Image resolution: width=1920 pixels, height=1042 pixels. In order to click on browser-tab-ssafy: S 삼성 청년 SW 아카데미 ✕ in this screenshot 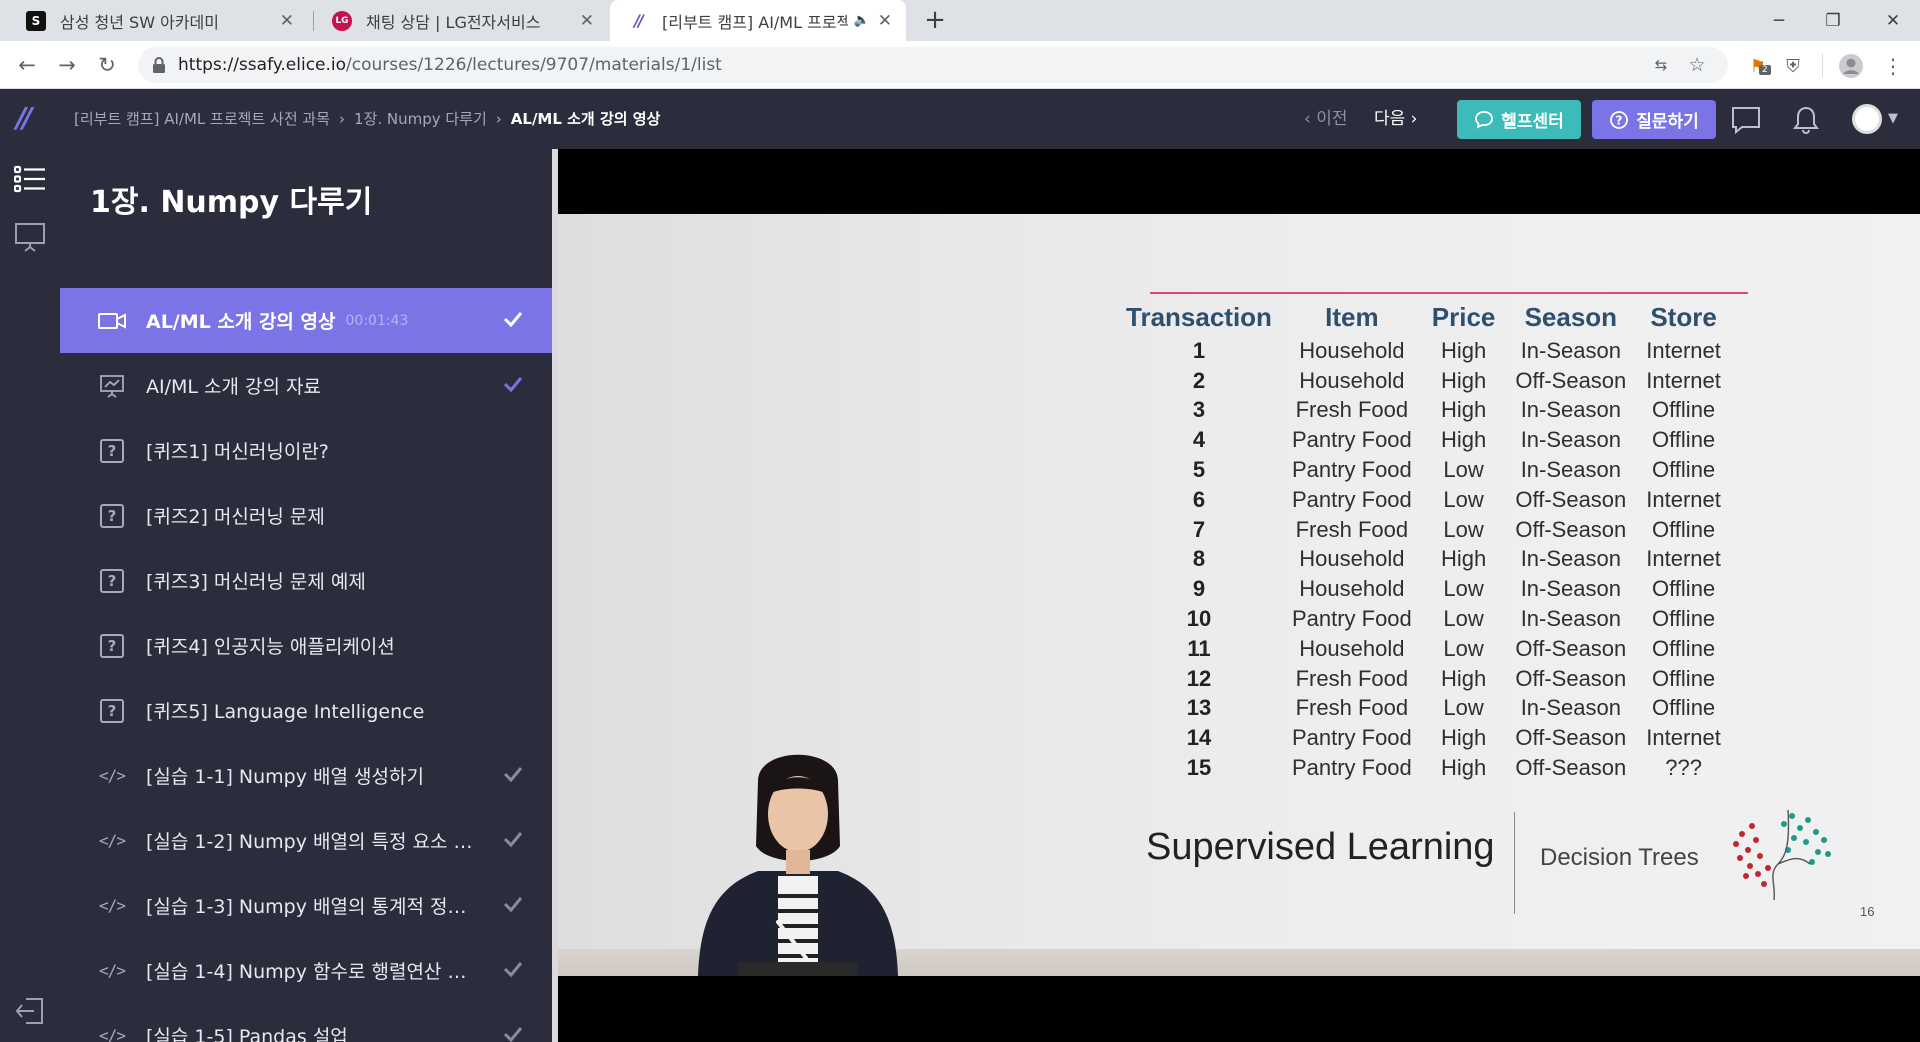, I will do `click(158, 20)`.